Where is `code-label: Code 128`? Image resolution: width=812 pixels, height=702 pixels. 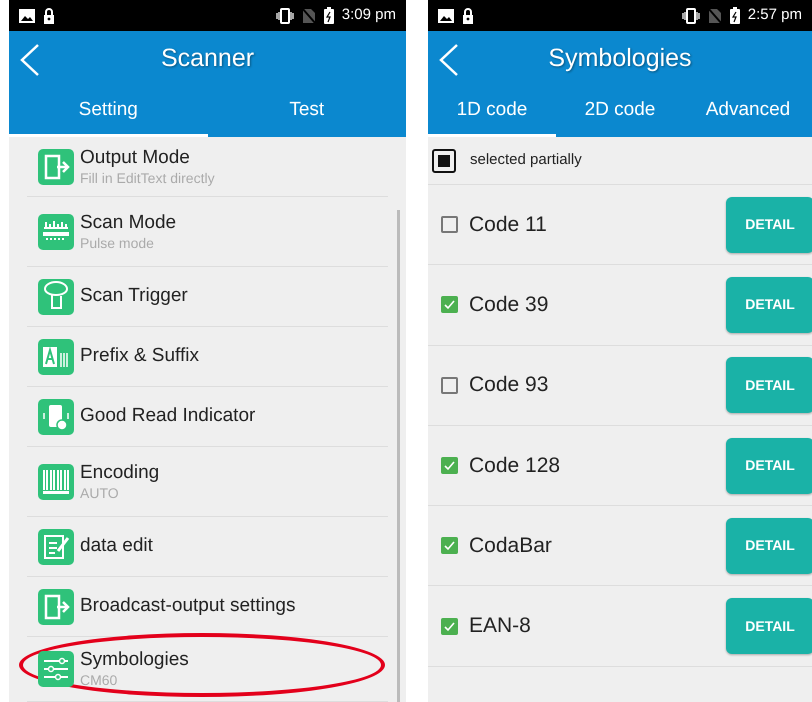
code-label: Code 128 is located at coordinates (515, 465).